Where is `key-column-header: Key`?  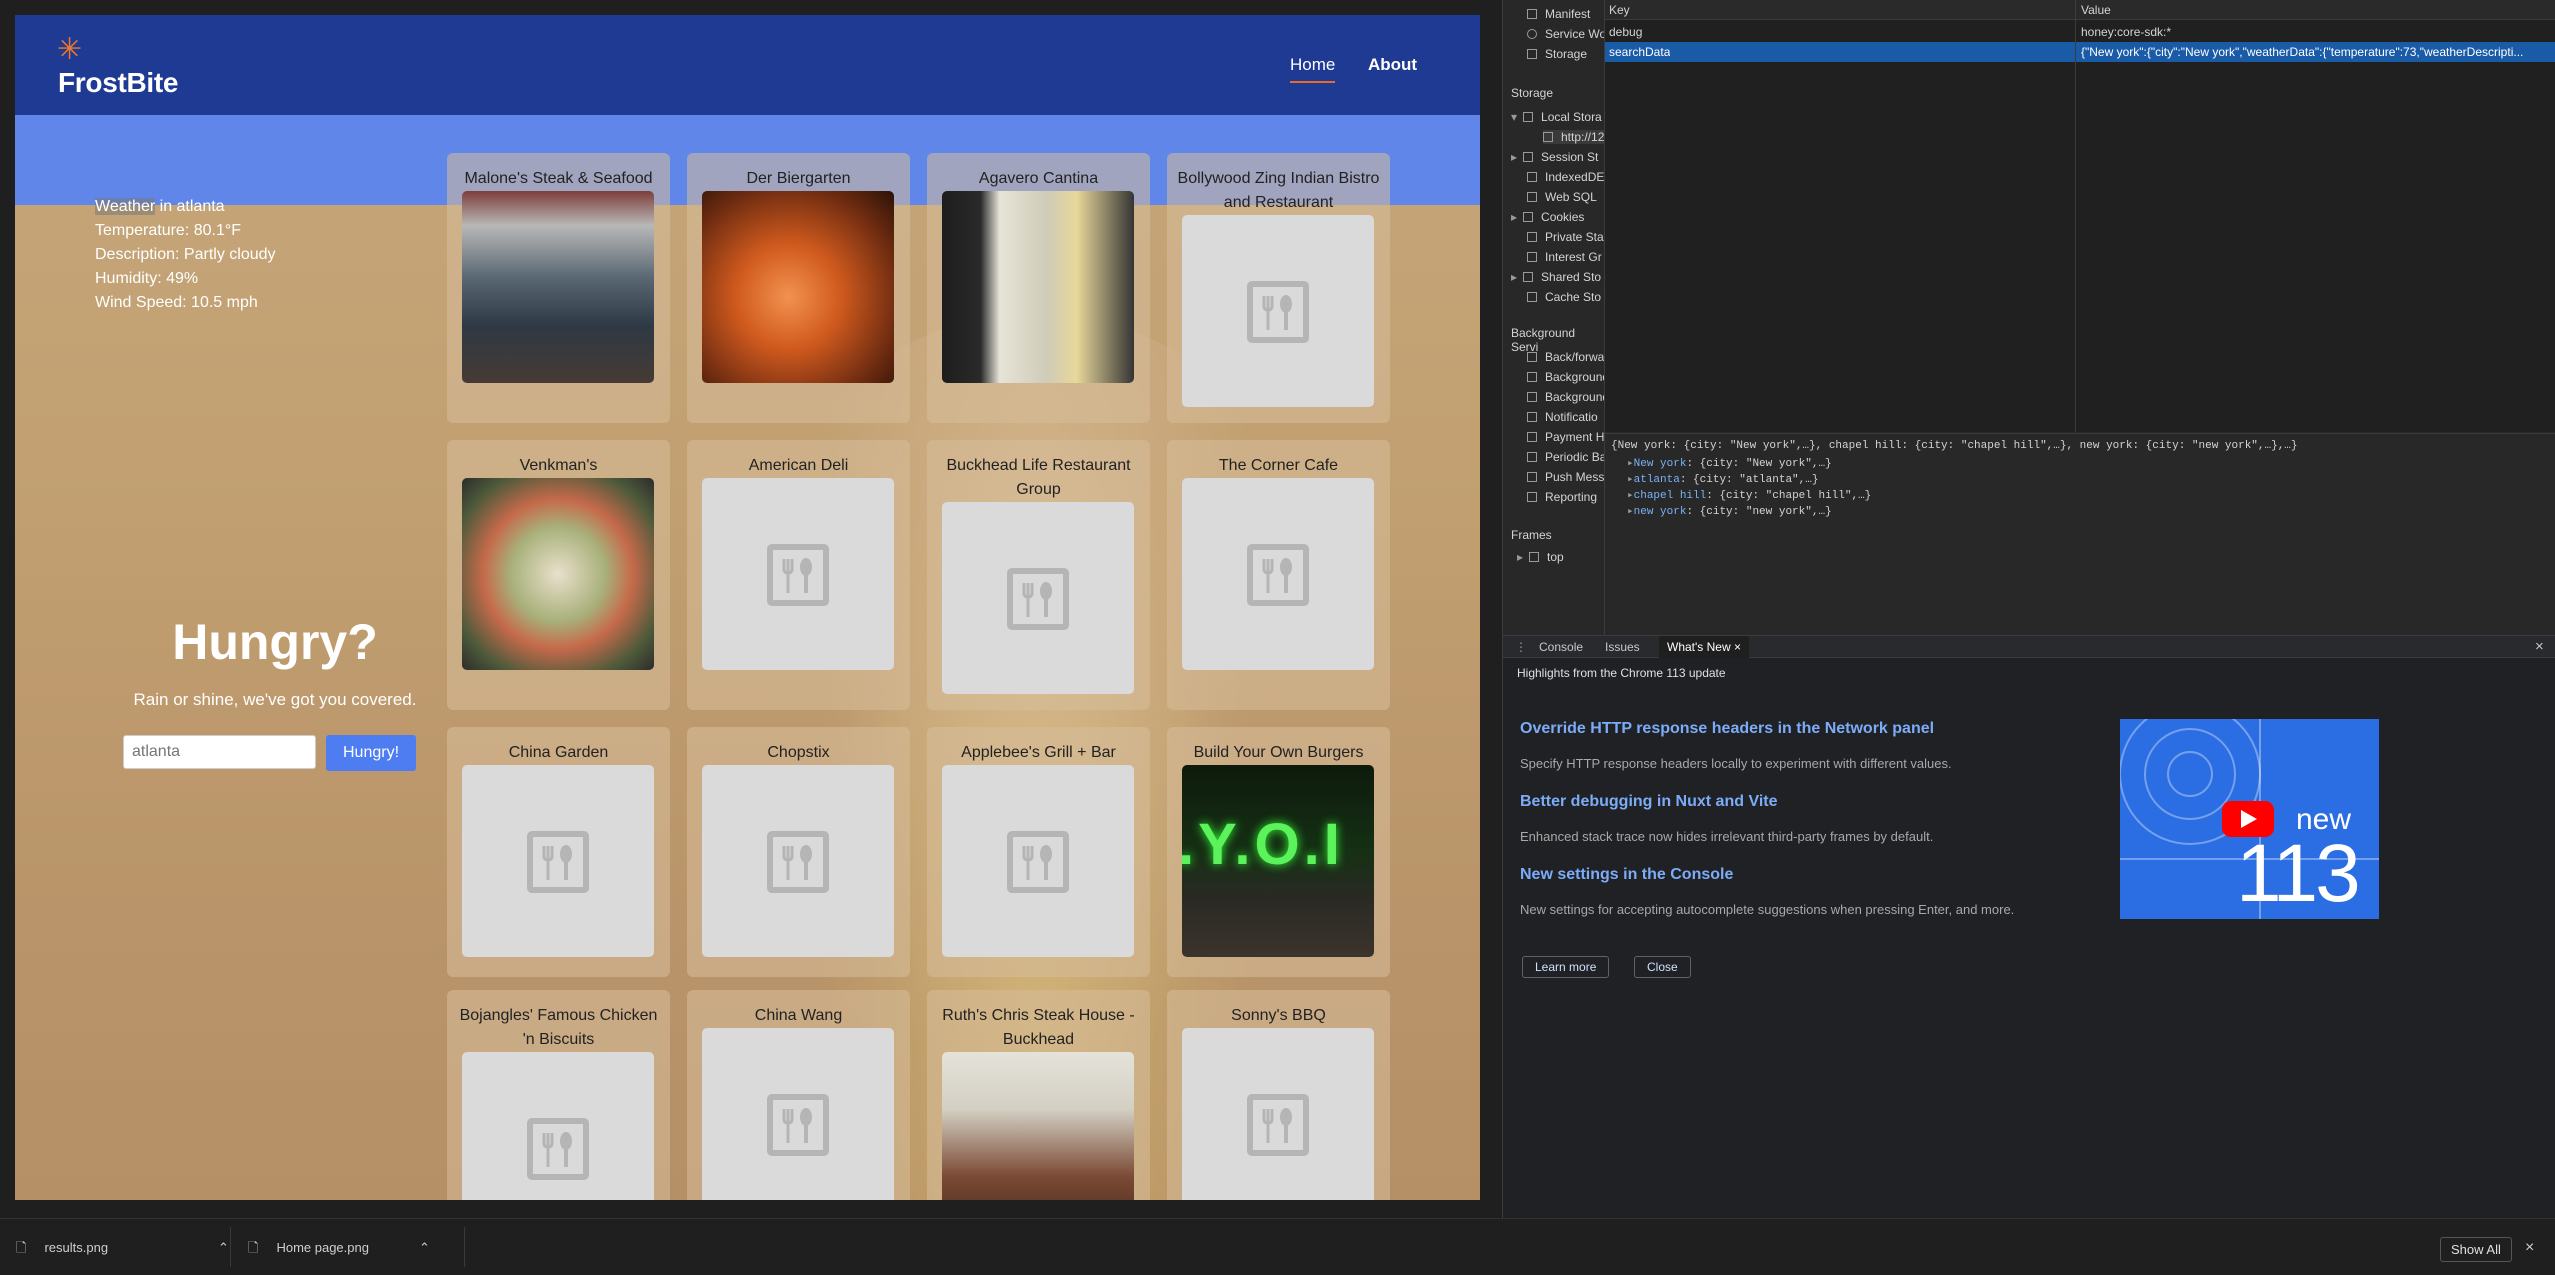
key-column-header: Key is located at coordinates (1619, 10).